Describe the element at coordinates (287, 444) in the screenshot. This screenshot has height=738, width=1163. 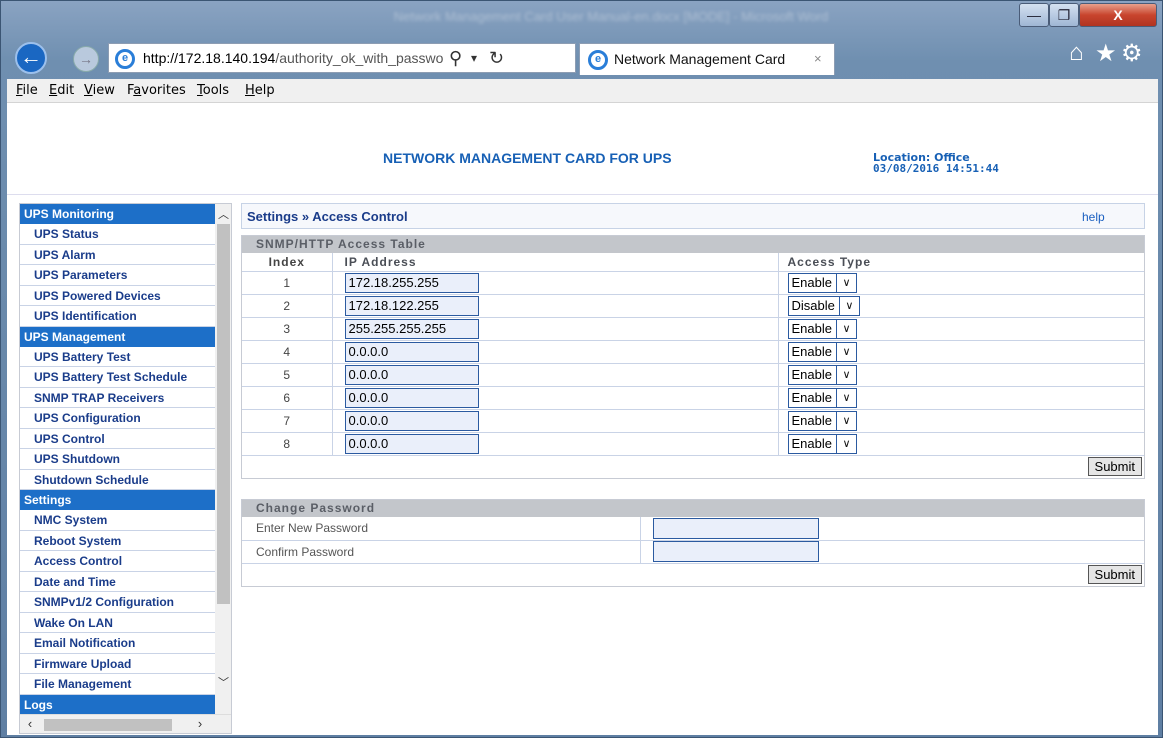
I see `row-index: 8` at that location.